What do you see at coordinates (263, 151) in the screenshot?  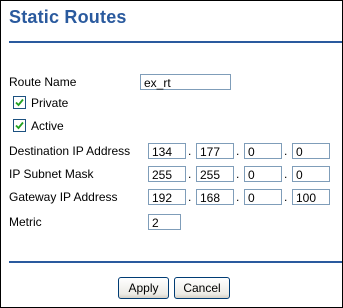 I see `destination-ip-octet-3: 0` at bounding box center [263, 151].